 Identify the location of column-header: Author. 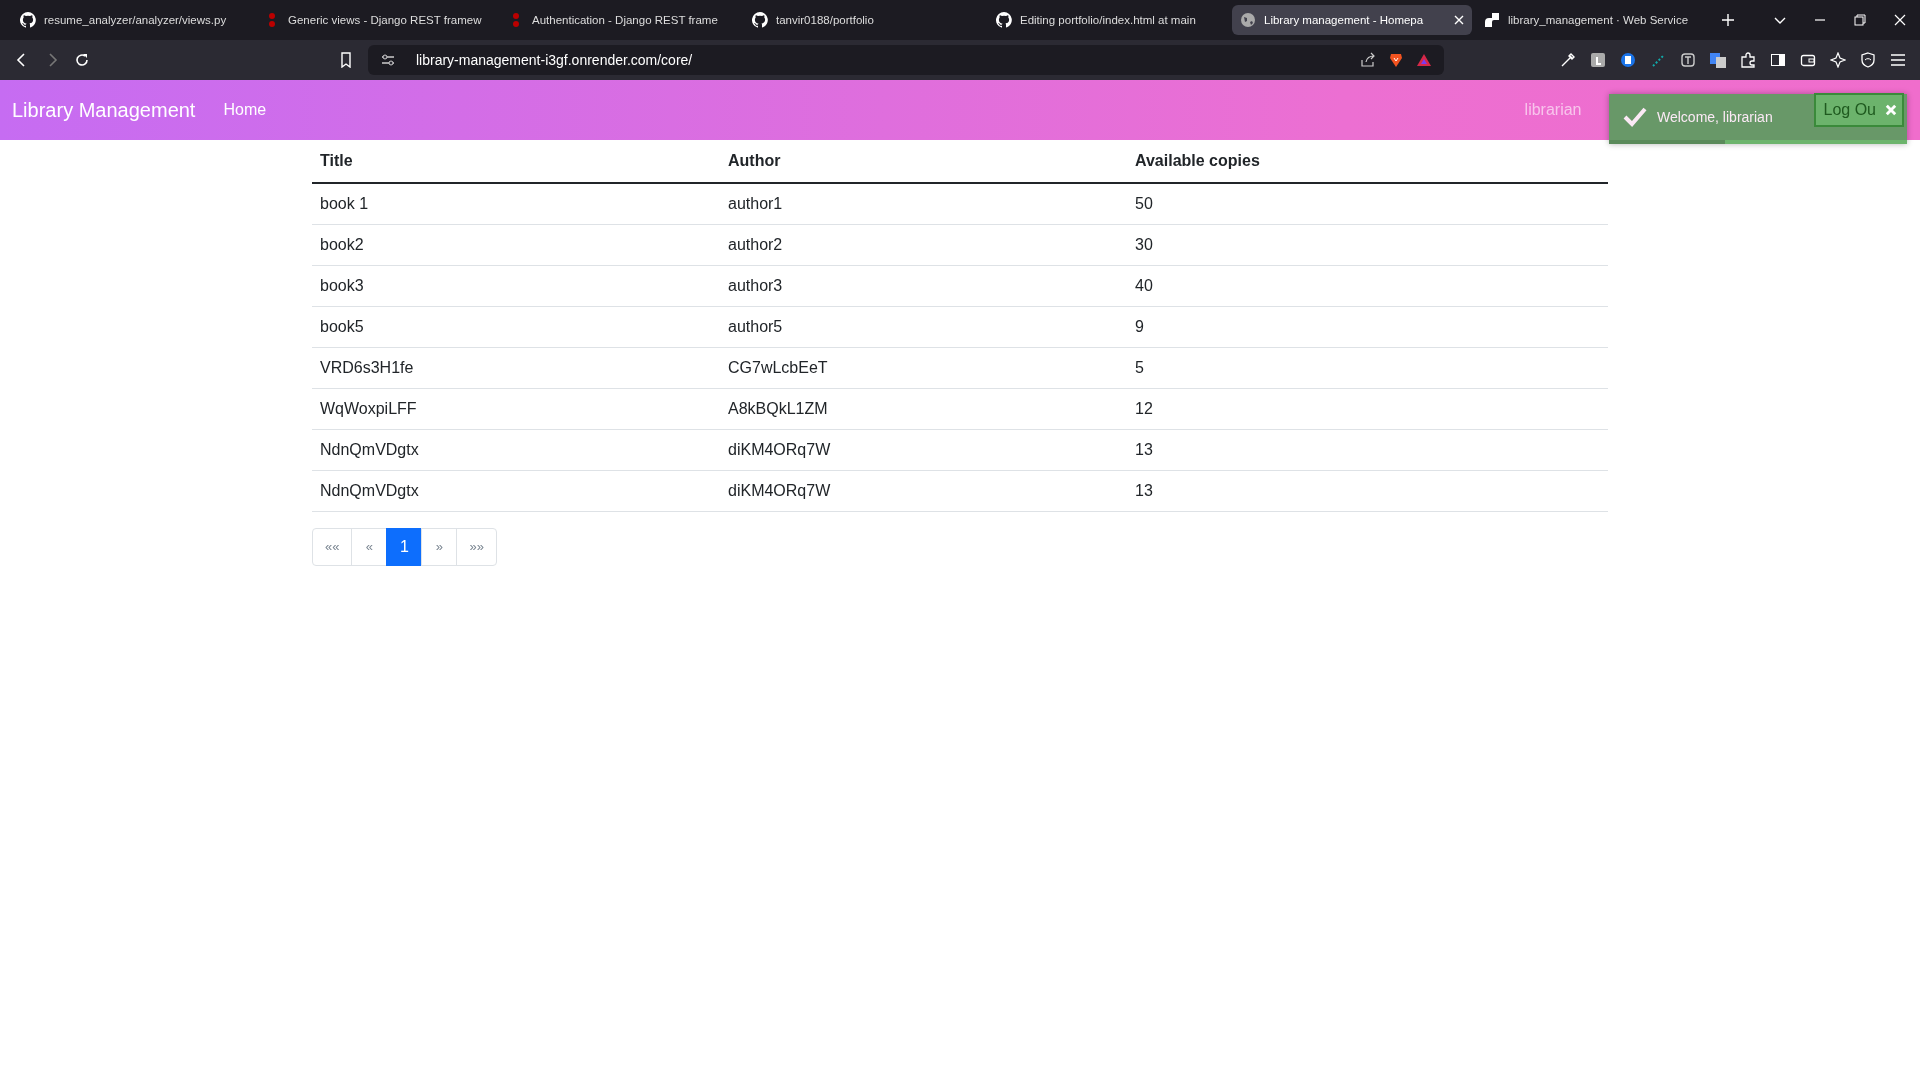
(754, 161).